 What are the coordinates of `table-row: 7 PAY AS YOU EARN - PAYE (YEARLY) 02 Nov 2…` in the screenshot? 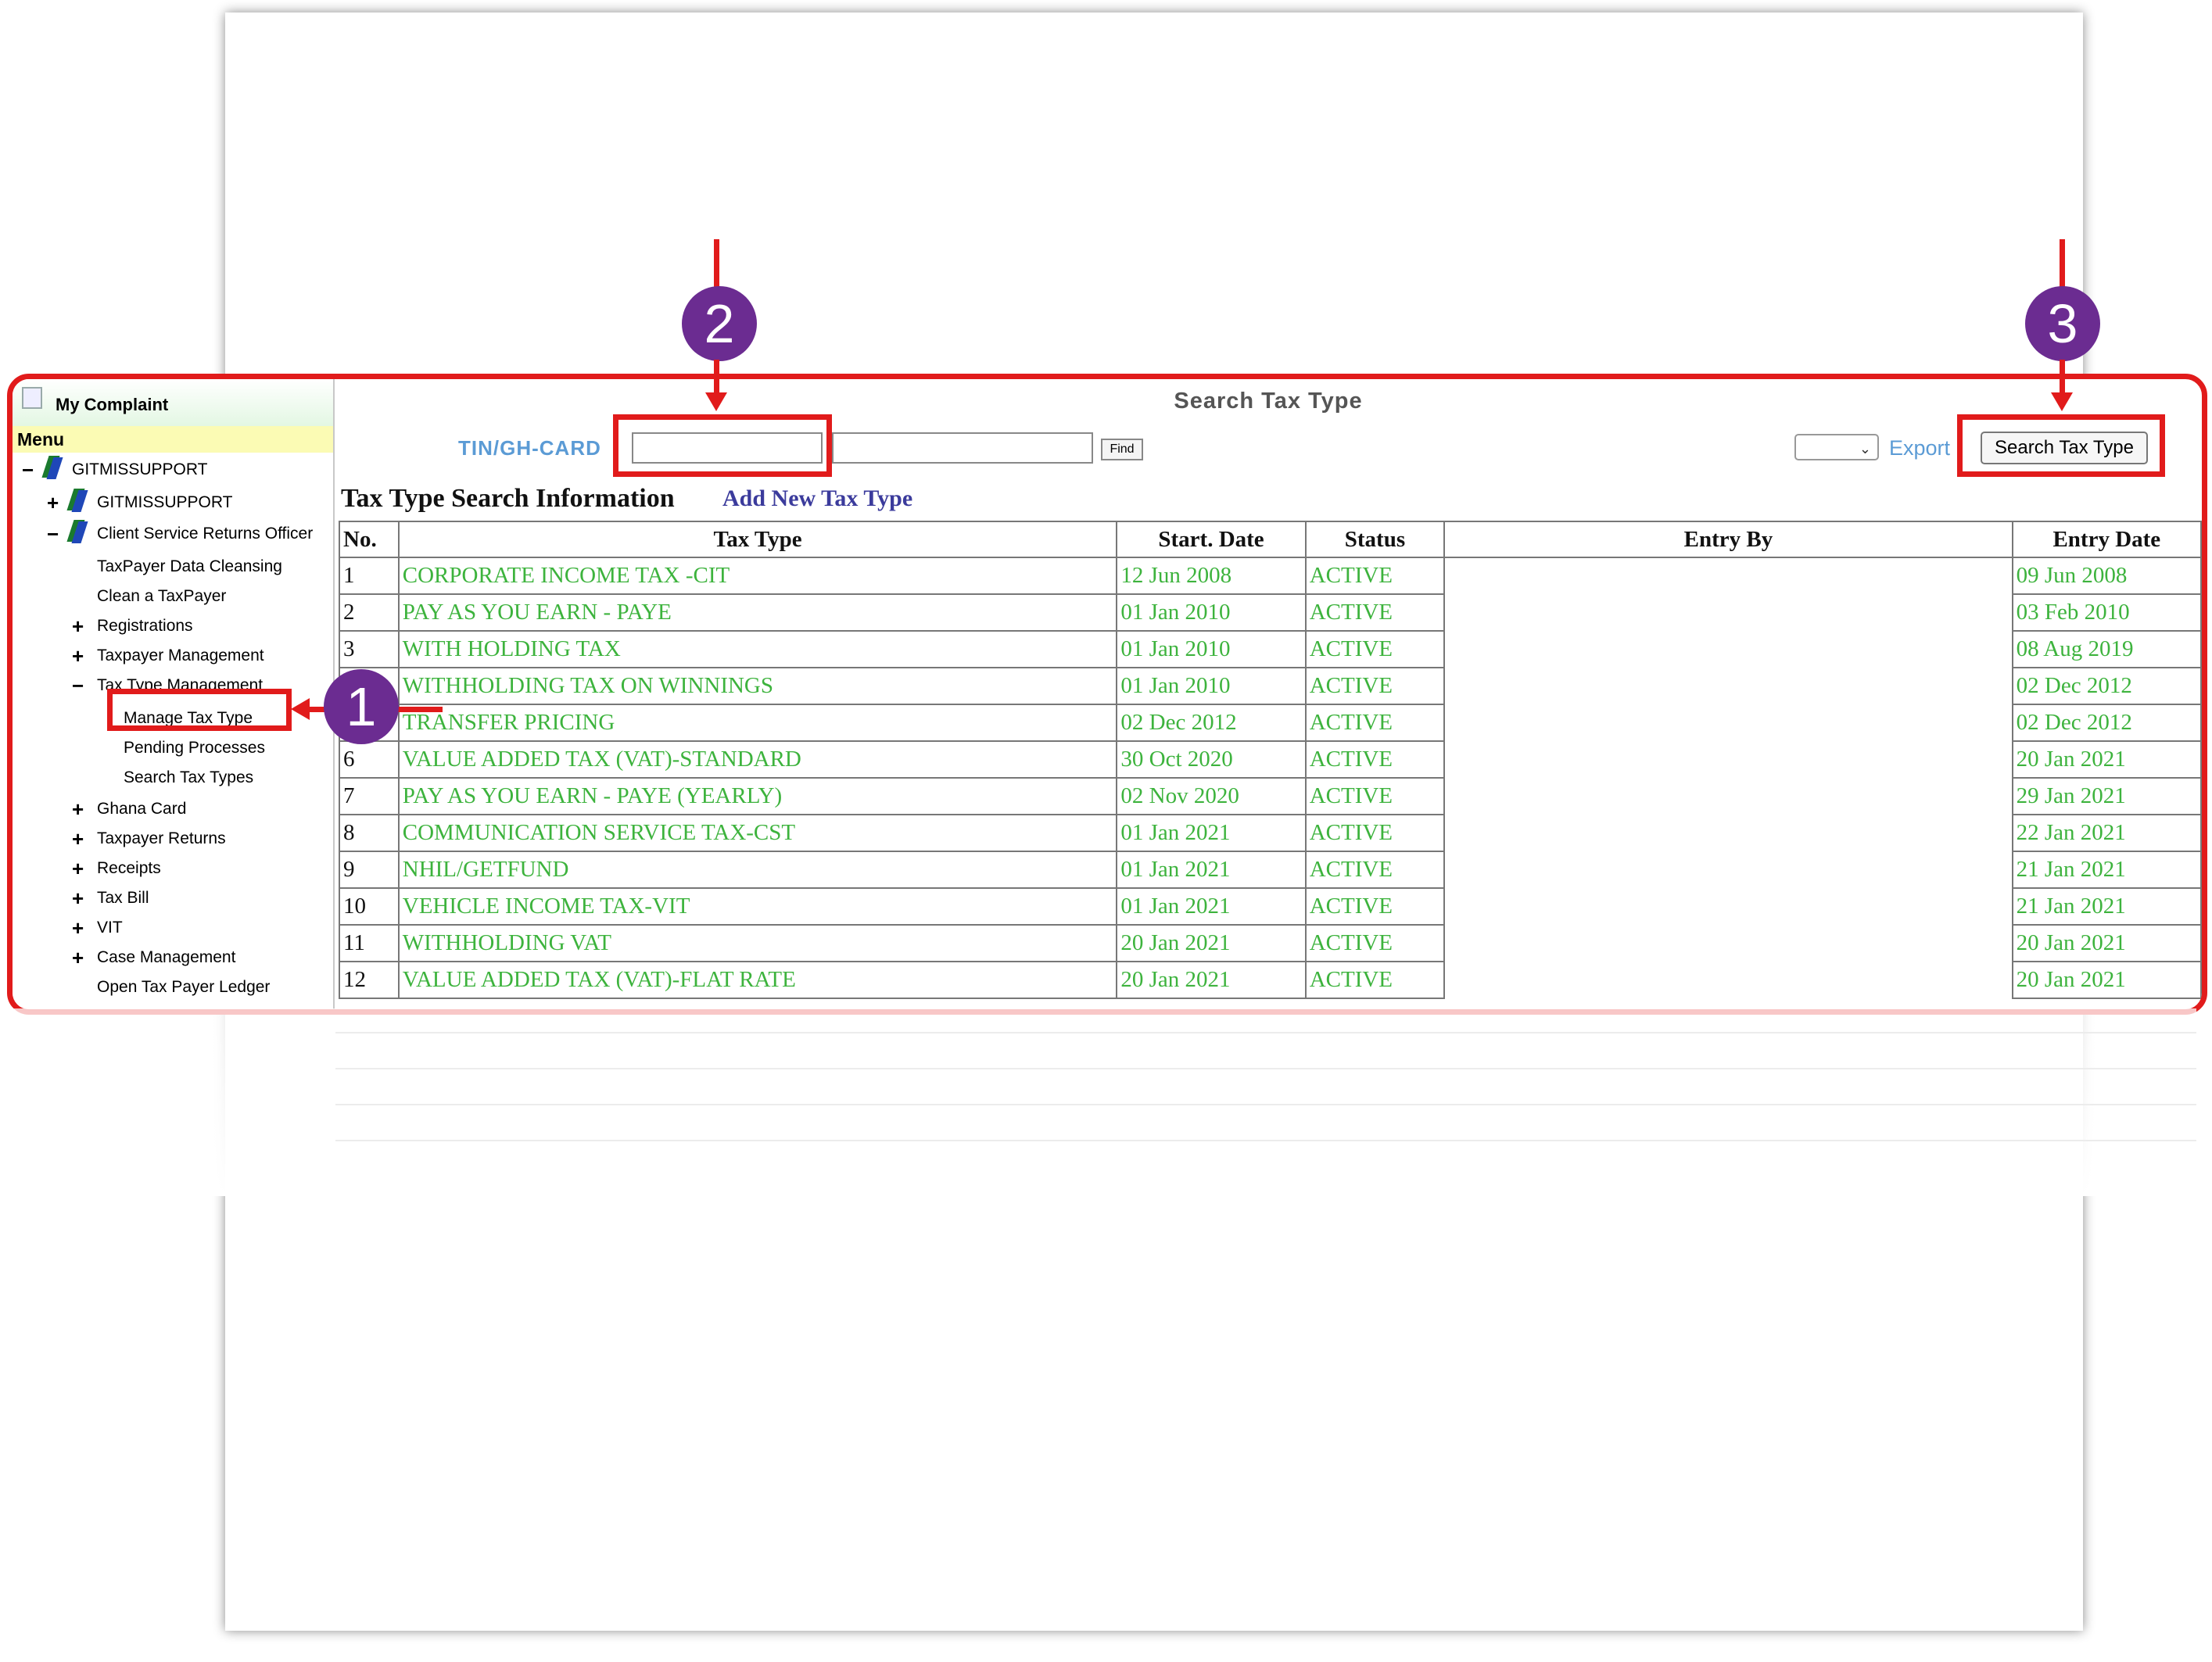 It's located at (1270, 796).